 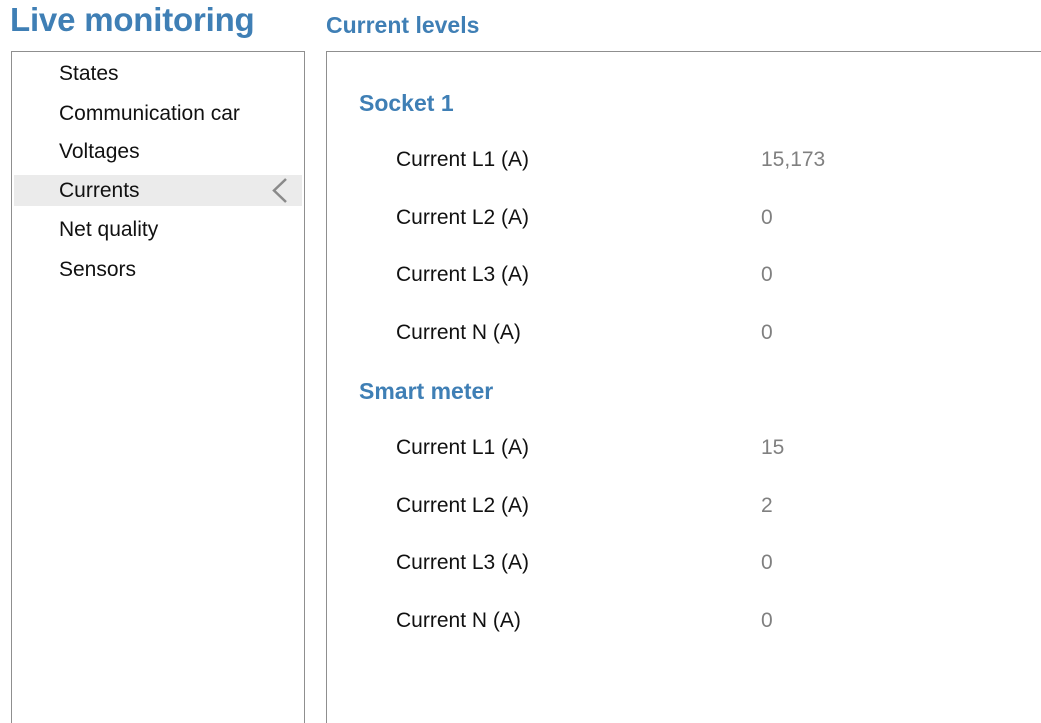 What do you see at coordinates (149, 113) in the screenshot?
I see `sidebar-item-label: Communication car` at bounding box center [149, 113].